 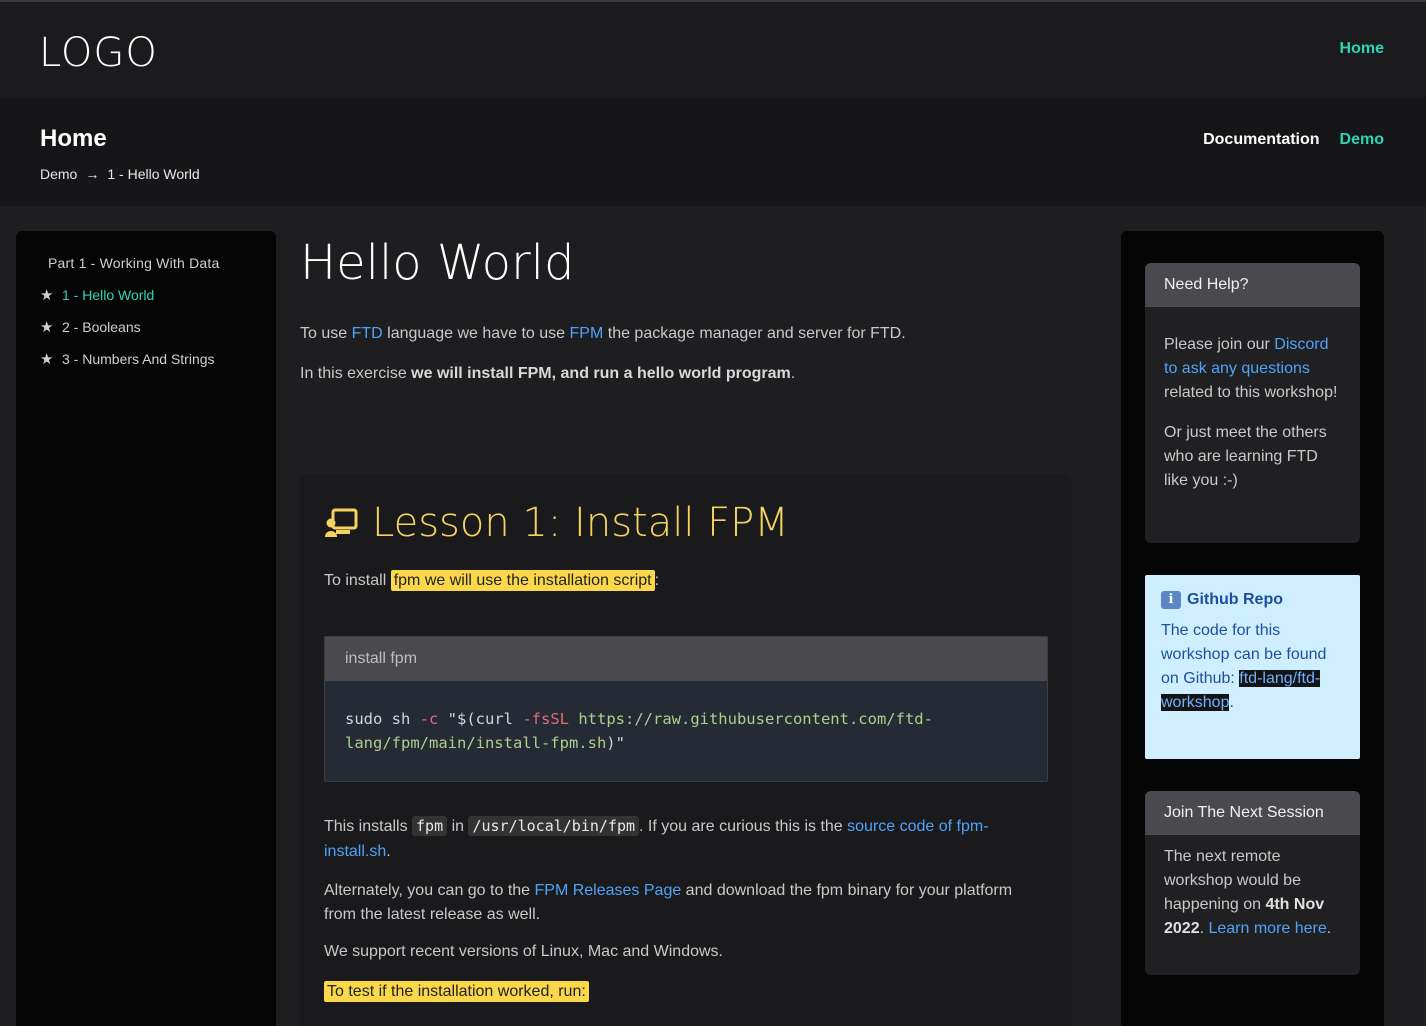 What do you see at coordinates (587, 333) in the screenshot?
I see `fpm-link: FPM` at bounding box center [587, 333].